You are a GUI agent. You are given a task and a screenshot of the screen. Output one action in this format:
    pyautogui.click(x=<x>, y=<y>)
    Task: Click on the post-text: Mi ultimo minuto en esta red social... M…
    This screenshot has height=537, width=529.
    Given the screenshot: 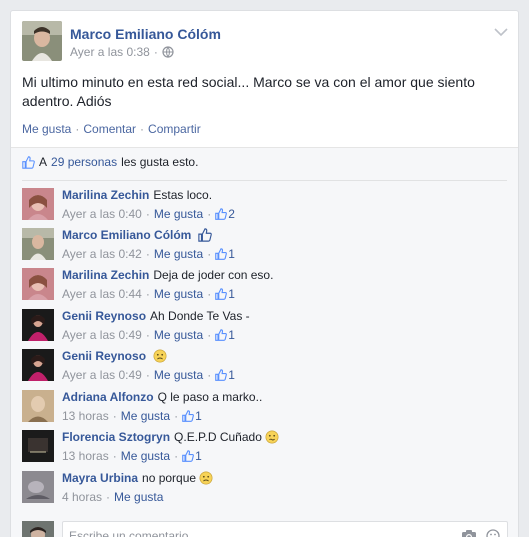 What is the action you would take?
    pyautogui.click(x=248, y=91)
    